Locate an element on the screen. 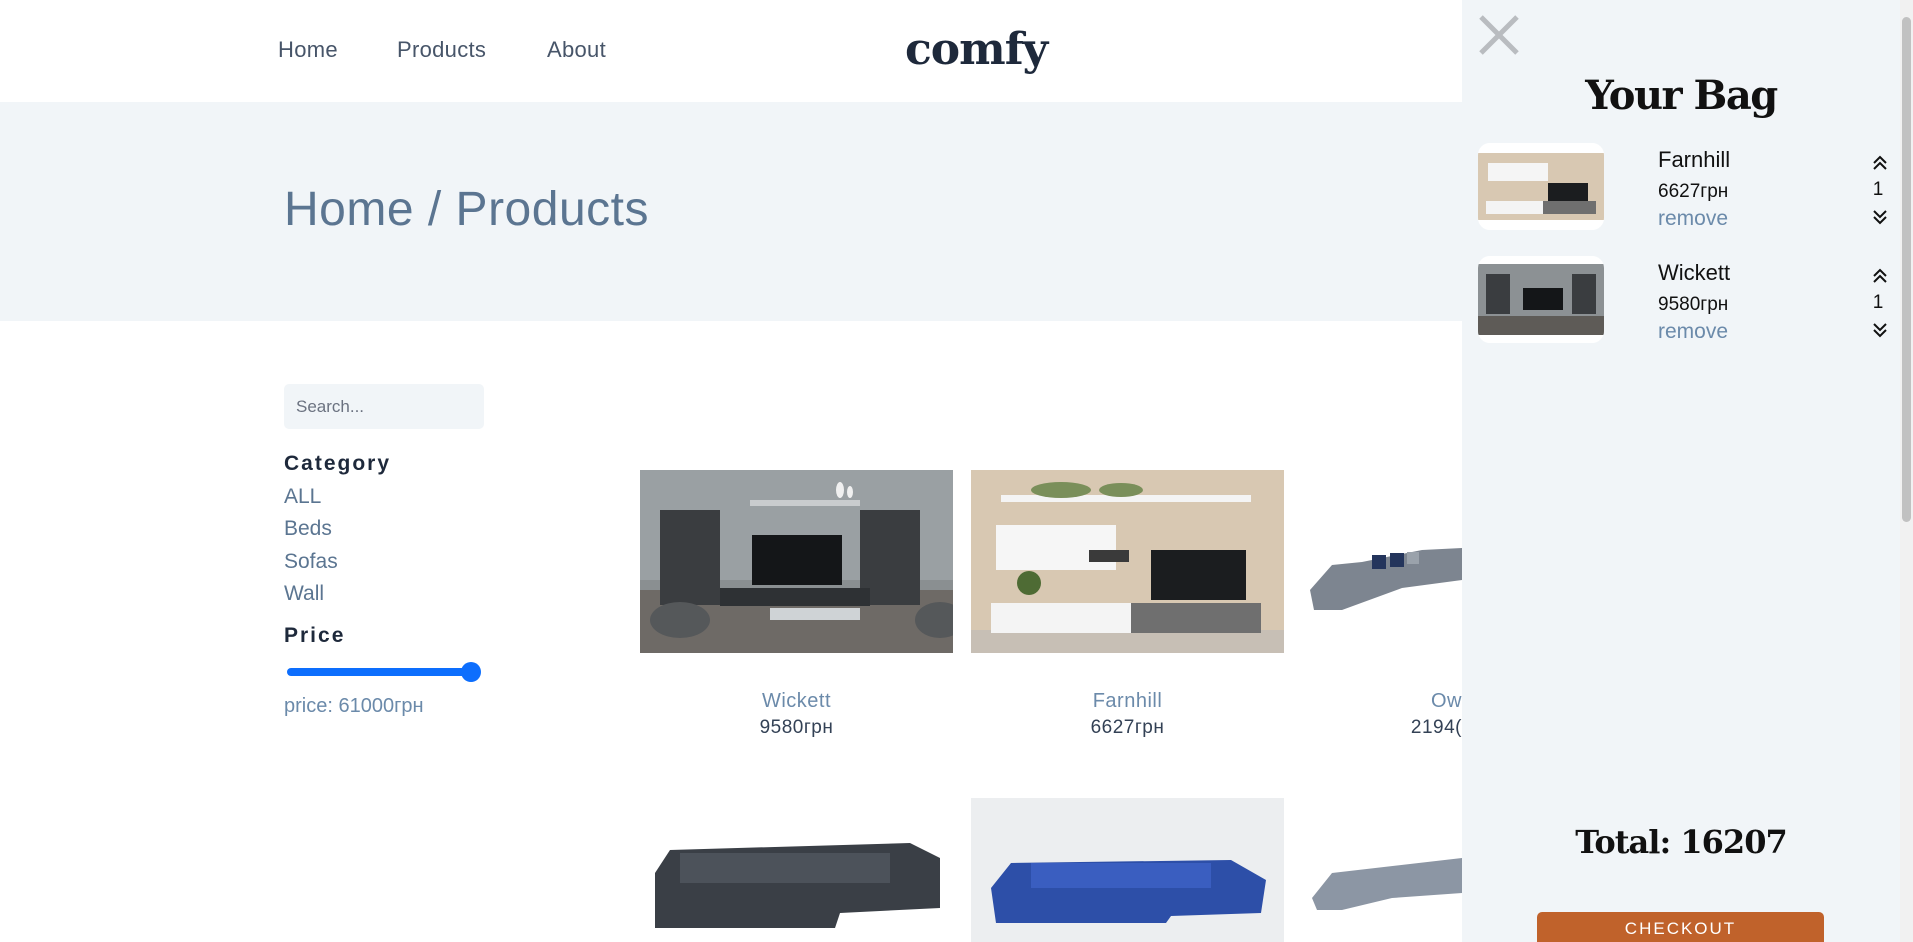 The height and width of the screenshot is (942, 1913). cart-item-price: 6627грн is located at coordinates (1693, 191).